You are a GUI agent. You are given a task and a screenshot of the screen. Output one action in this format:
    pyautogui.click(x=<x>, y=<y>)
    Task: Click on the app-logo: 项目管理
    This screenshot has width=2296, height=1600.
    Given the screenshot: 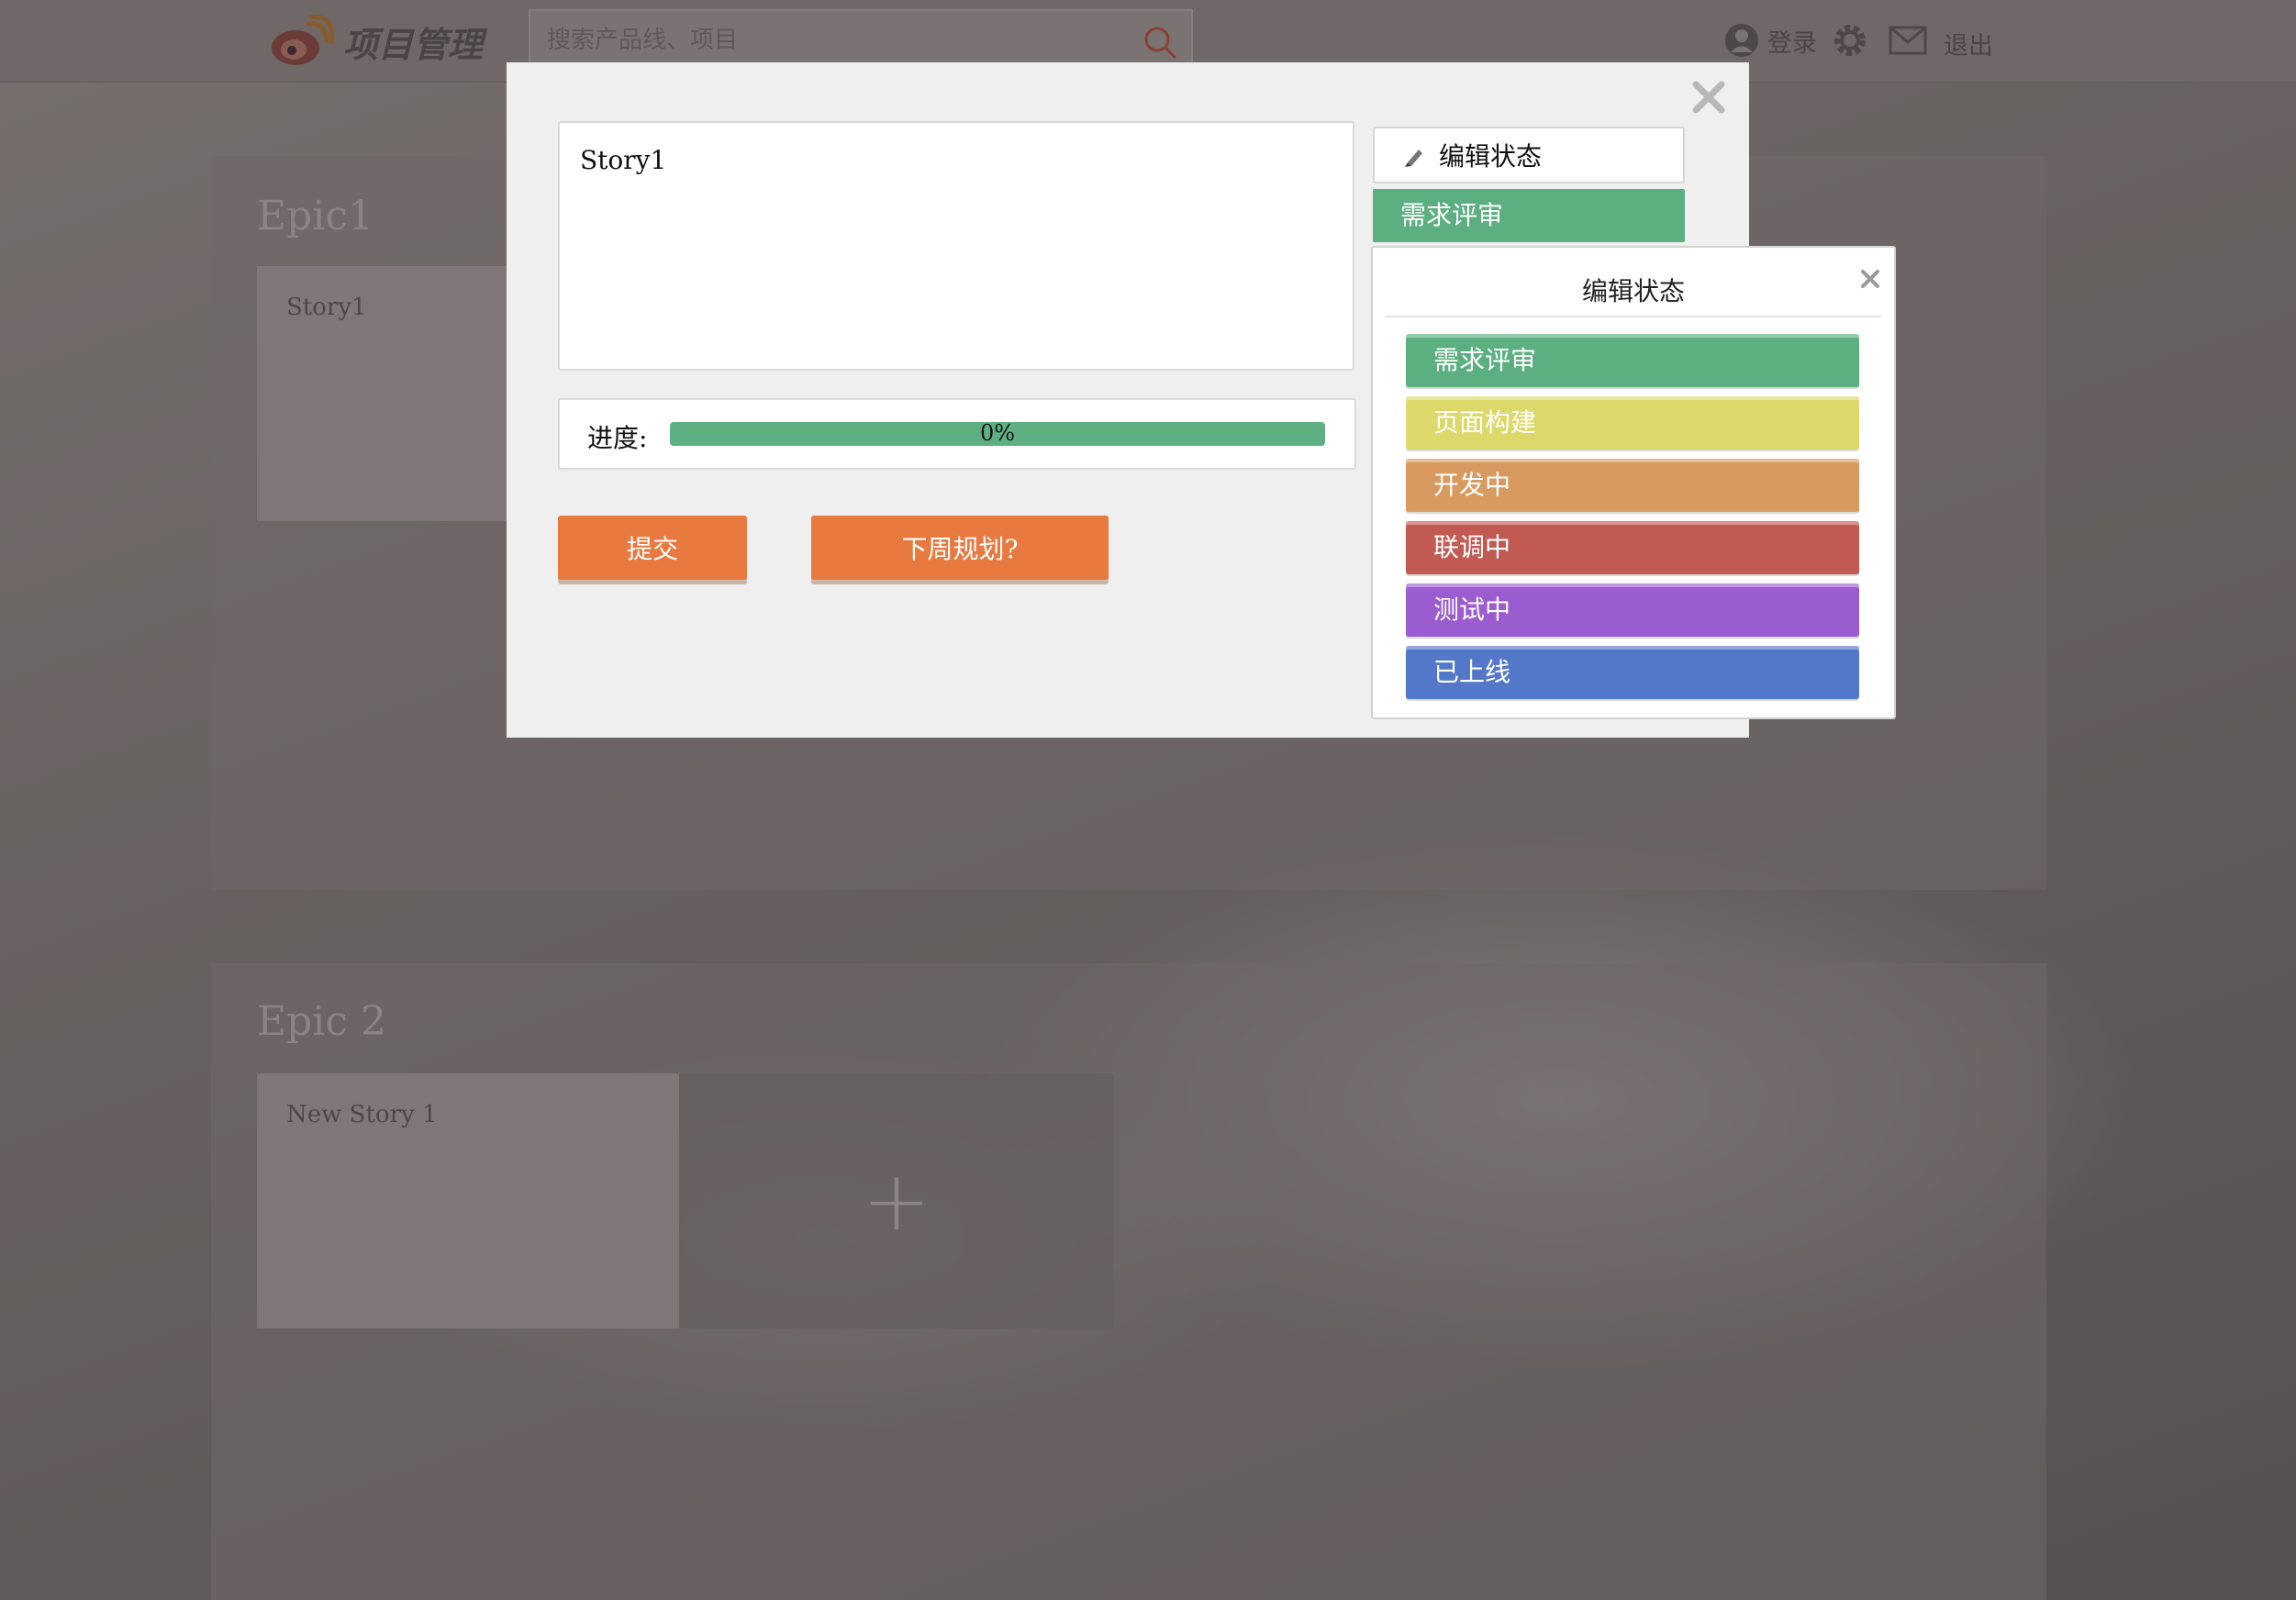 What is the action you would take?
    pyautogui.click(x=375, y=41)
    